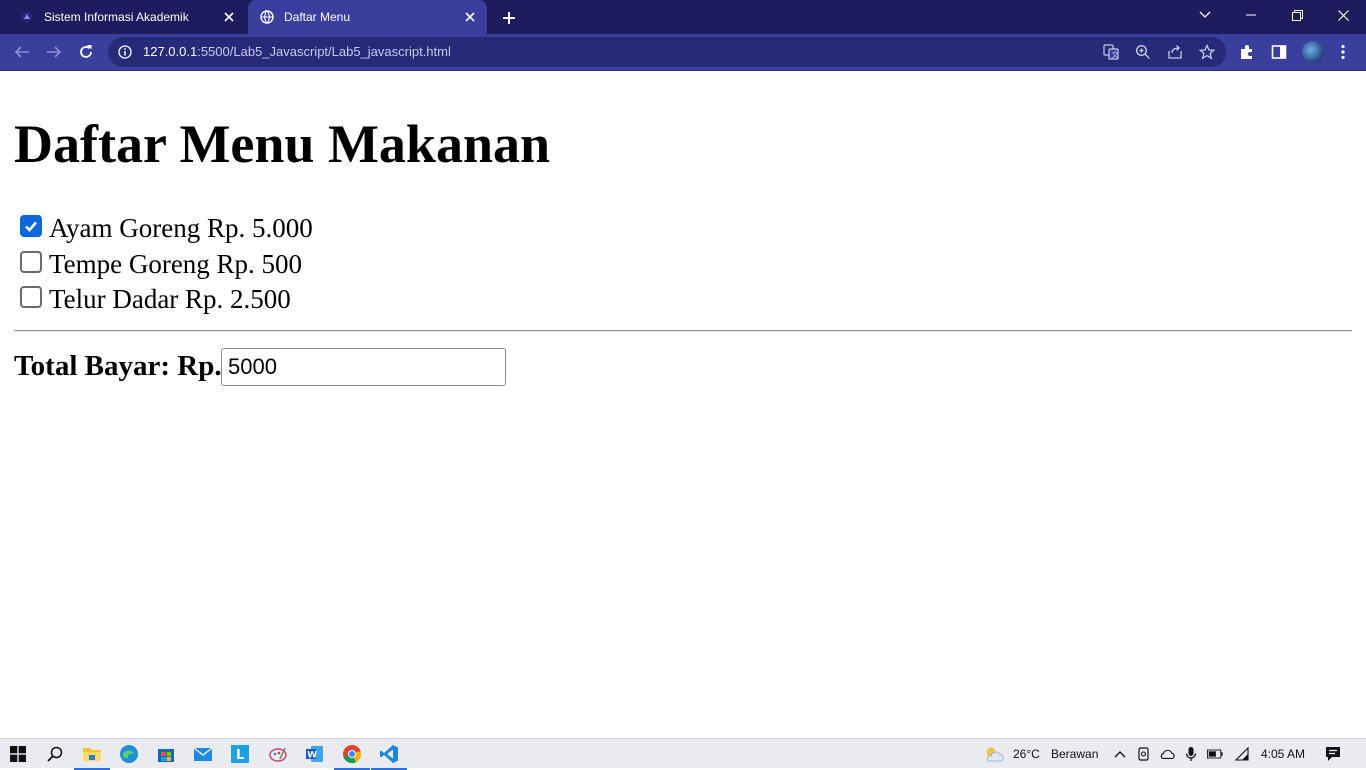 The image size is (1366, 770). Describe the element at coordinates (267, 17) in the screenshot. I see `globe-icon` at that location.